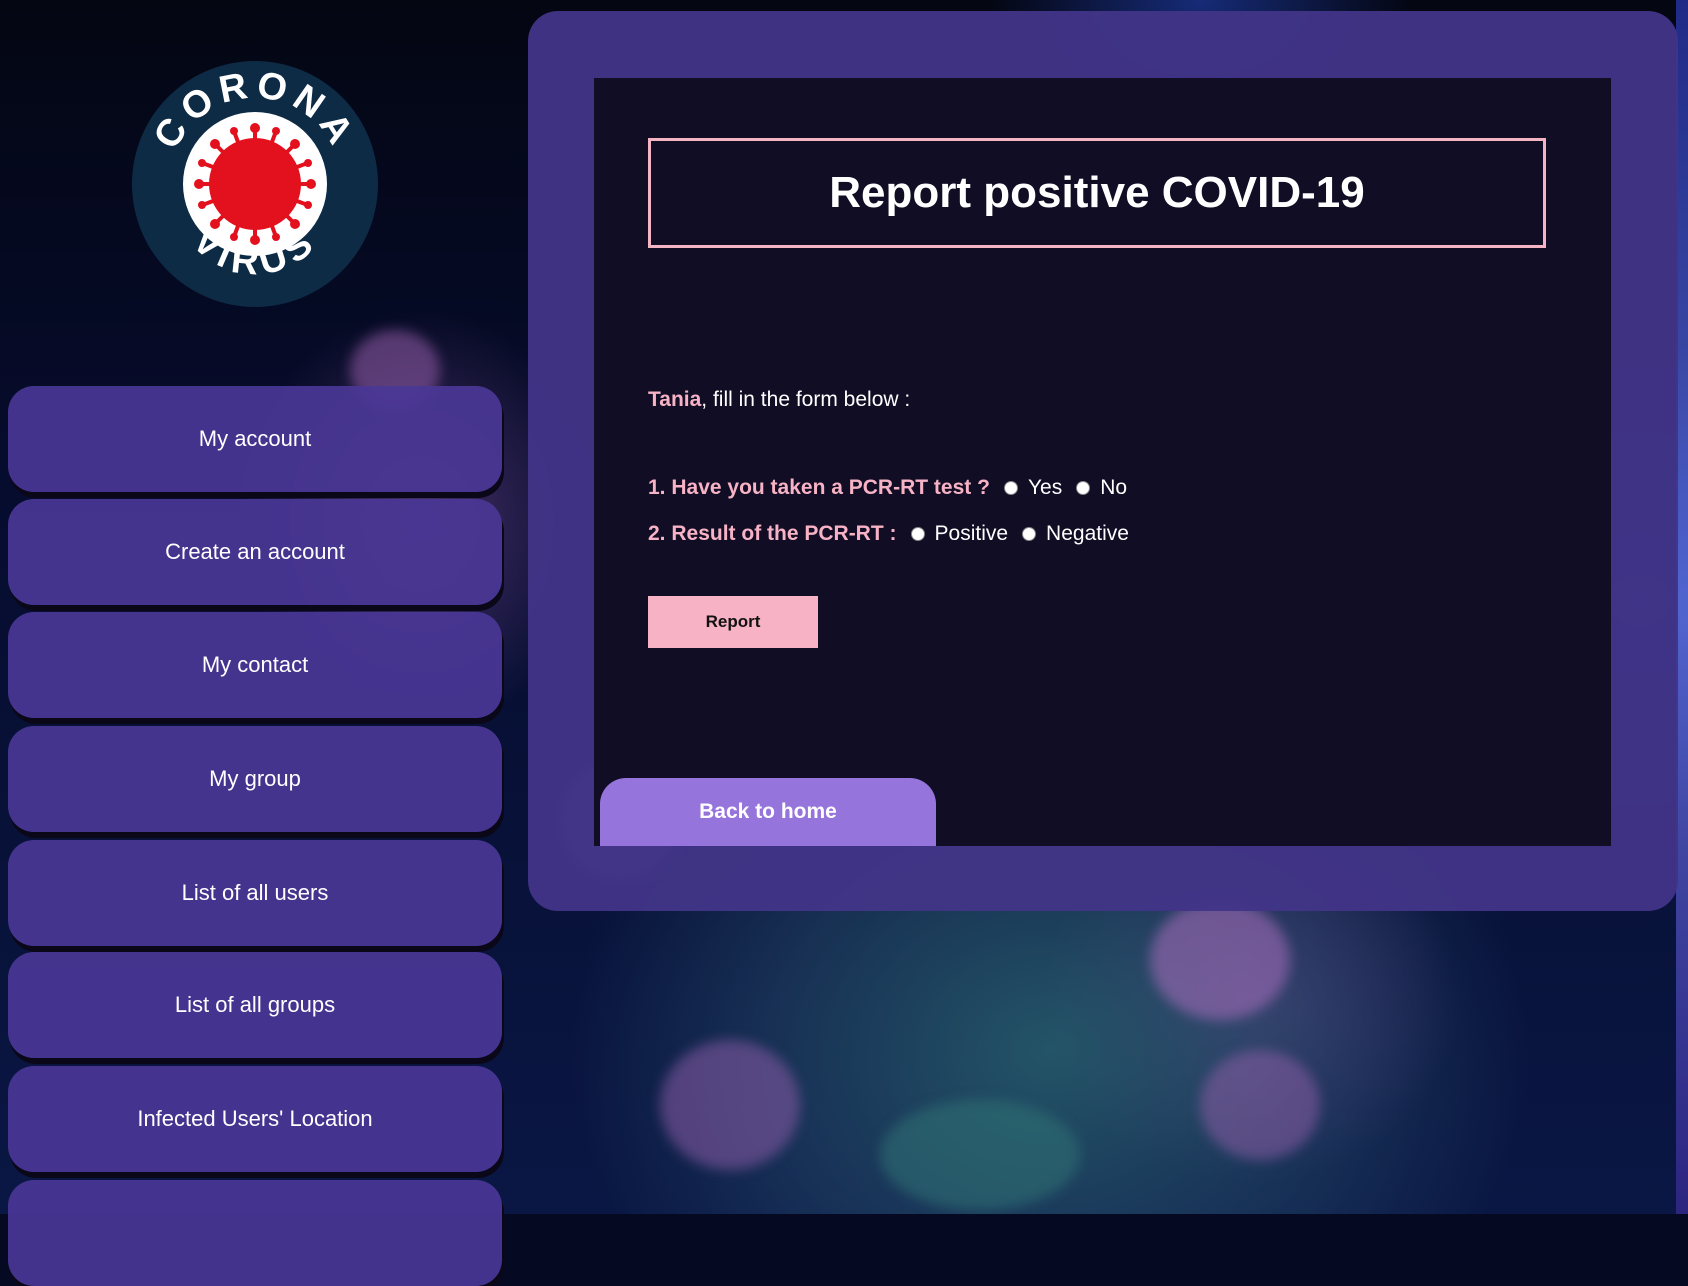 Image resolution: width=1688 pixels, height=1286 pixels. What do you see at coordinates (1087, 533) in the screenshot?
I see `radio-negative-label: Negative` at bounding box center [1087, 533].